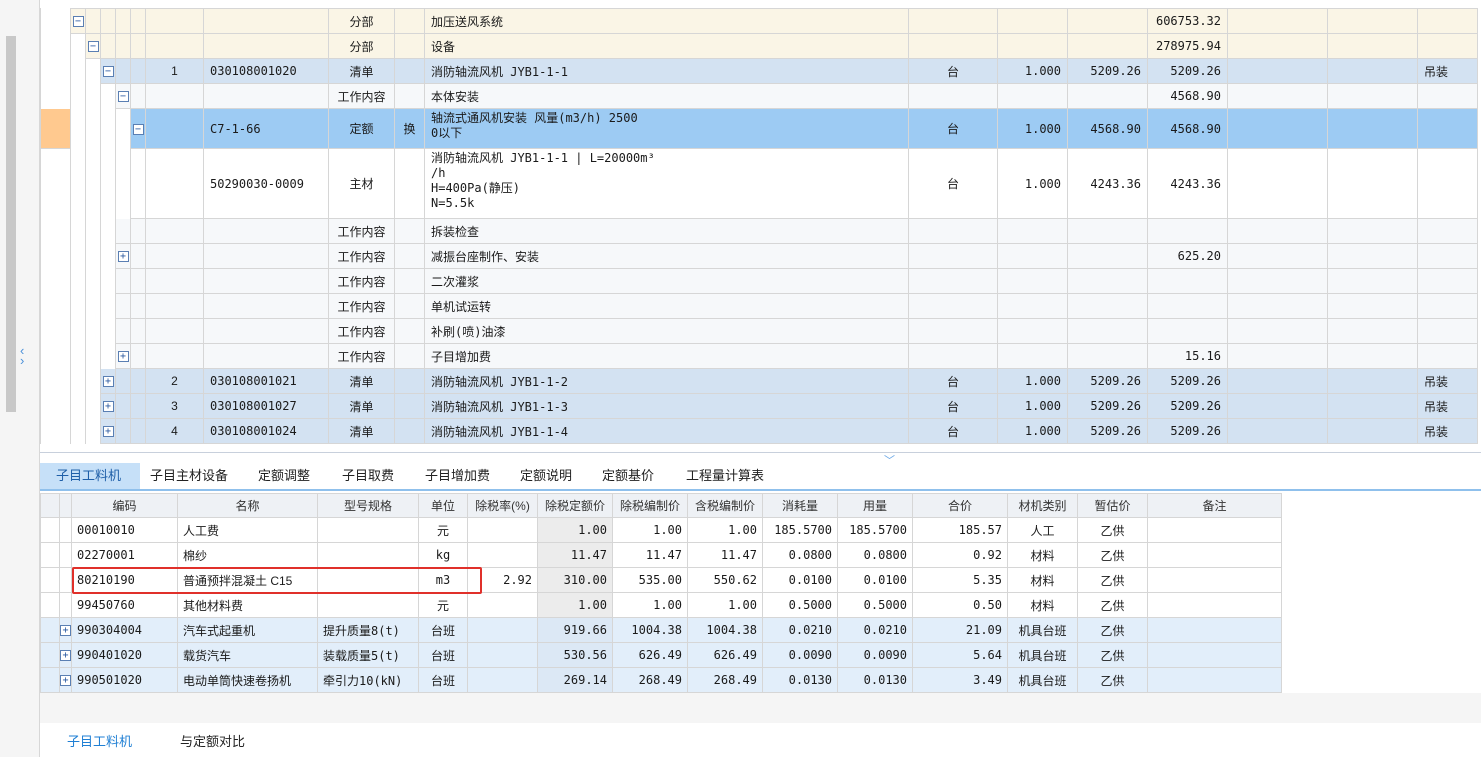  What do you see at coordinates (124, 530) in the screenshot?
I see `material-code: 00010010` at bounding box center [124, 530].